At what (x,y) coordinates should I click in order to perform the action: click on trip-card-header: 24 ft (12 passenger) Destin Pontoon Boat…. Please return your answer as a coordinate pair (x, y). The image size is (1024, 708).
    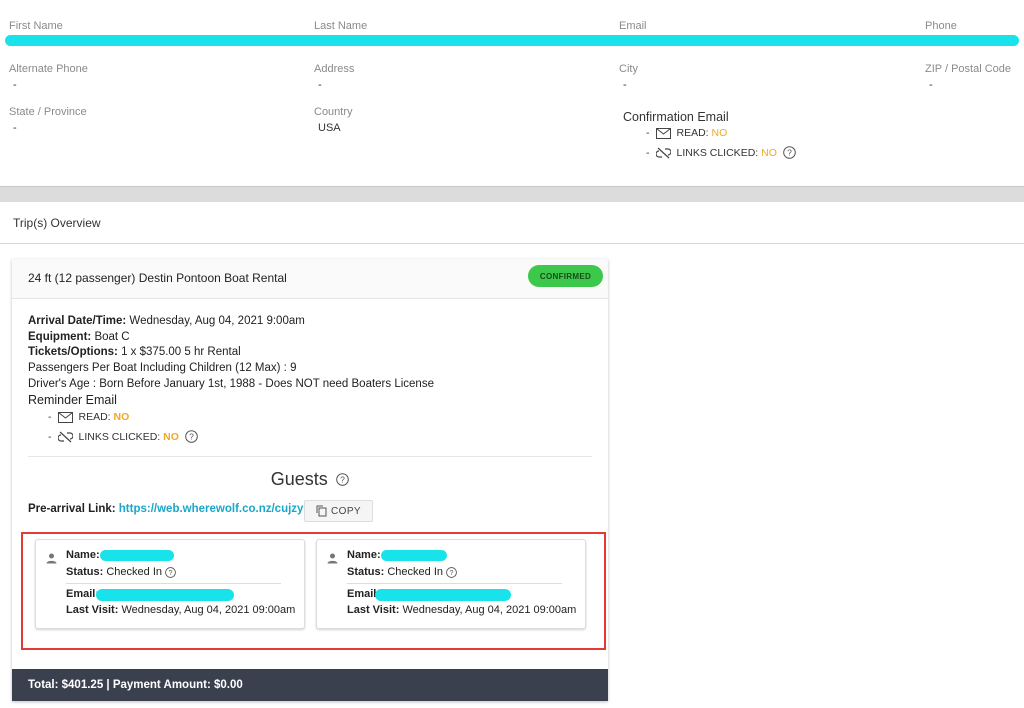
    Looking at the image, I should click on (310, 279).